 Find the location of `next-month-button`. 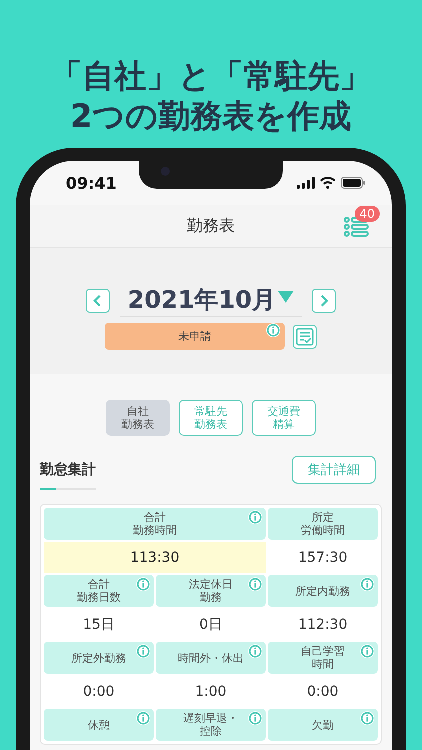

next-month-button is located at coordinates (324, 300).